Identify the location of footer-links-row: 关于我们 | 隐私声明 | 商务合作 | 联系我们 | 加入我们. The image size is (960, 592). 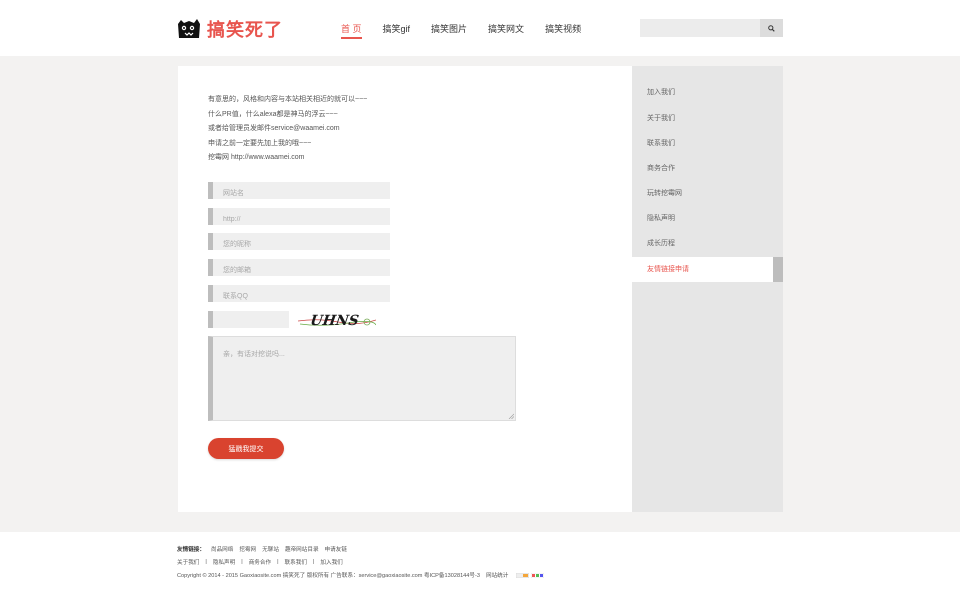
(260, 562).